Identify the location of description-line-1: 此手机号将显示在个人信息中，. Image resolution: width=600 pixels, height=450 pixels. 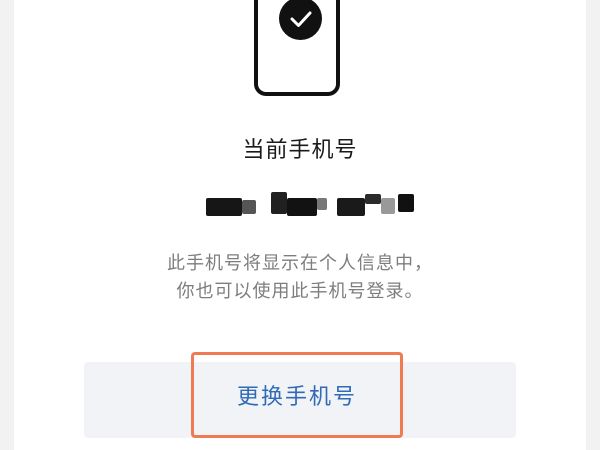
(300, 263).